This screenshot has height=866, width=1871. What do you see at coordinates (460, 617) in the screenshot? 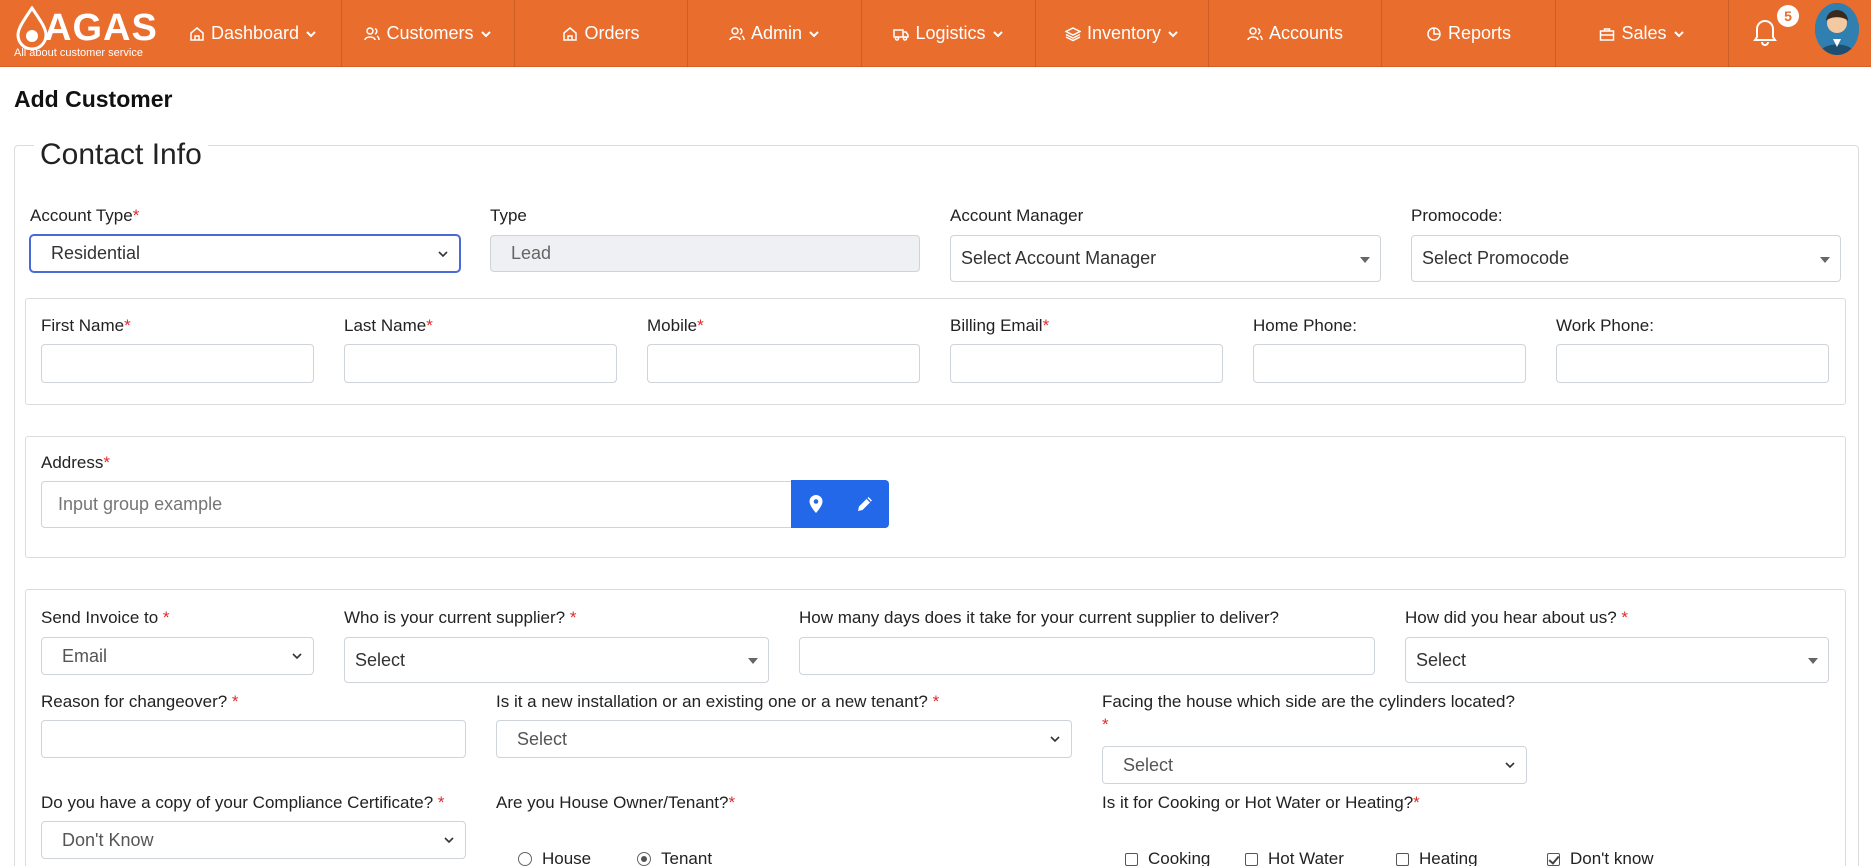
I see `current-supplier-label: Who is your current supplier? *` at bounding box center [460, 617].